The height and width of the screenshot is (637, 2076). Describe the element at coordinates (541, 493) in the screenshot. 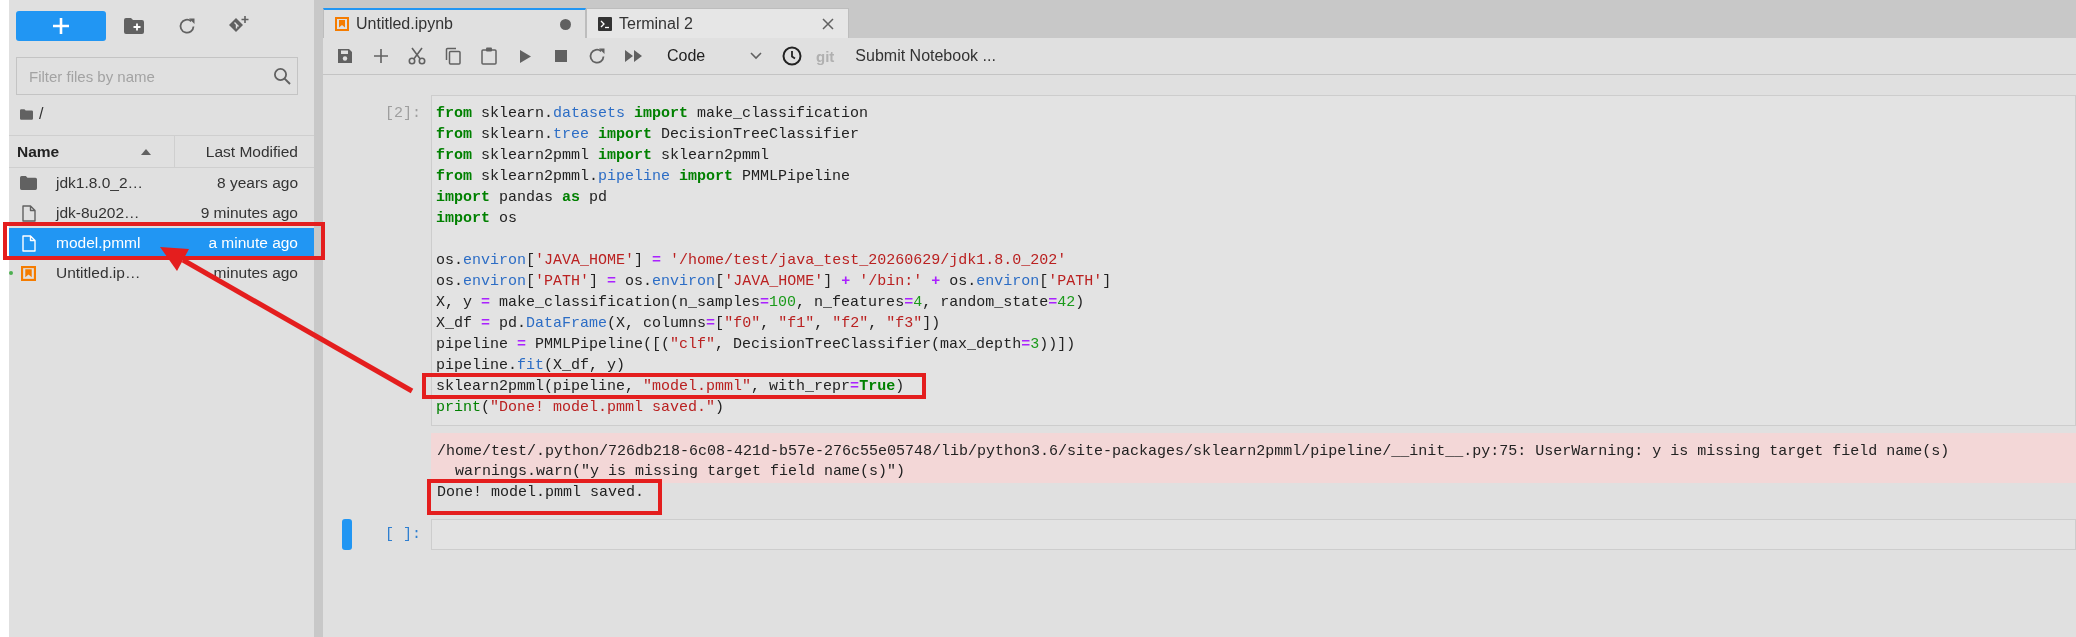

I see `output-line: Done! model.pmml saved.` at that location.